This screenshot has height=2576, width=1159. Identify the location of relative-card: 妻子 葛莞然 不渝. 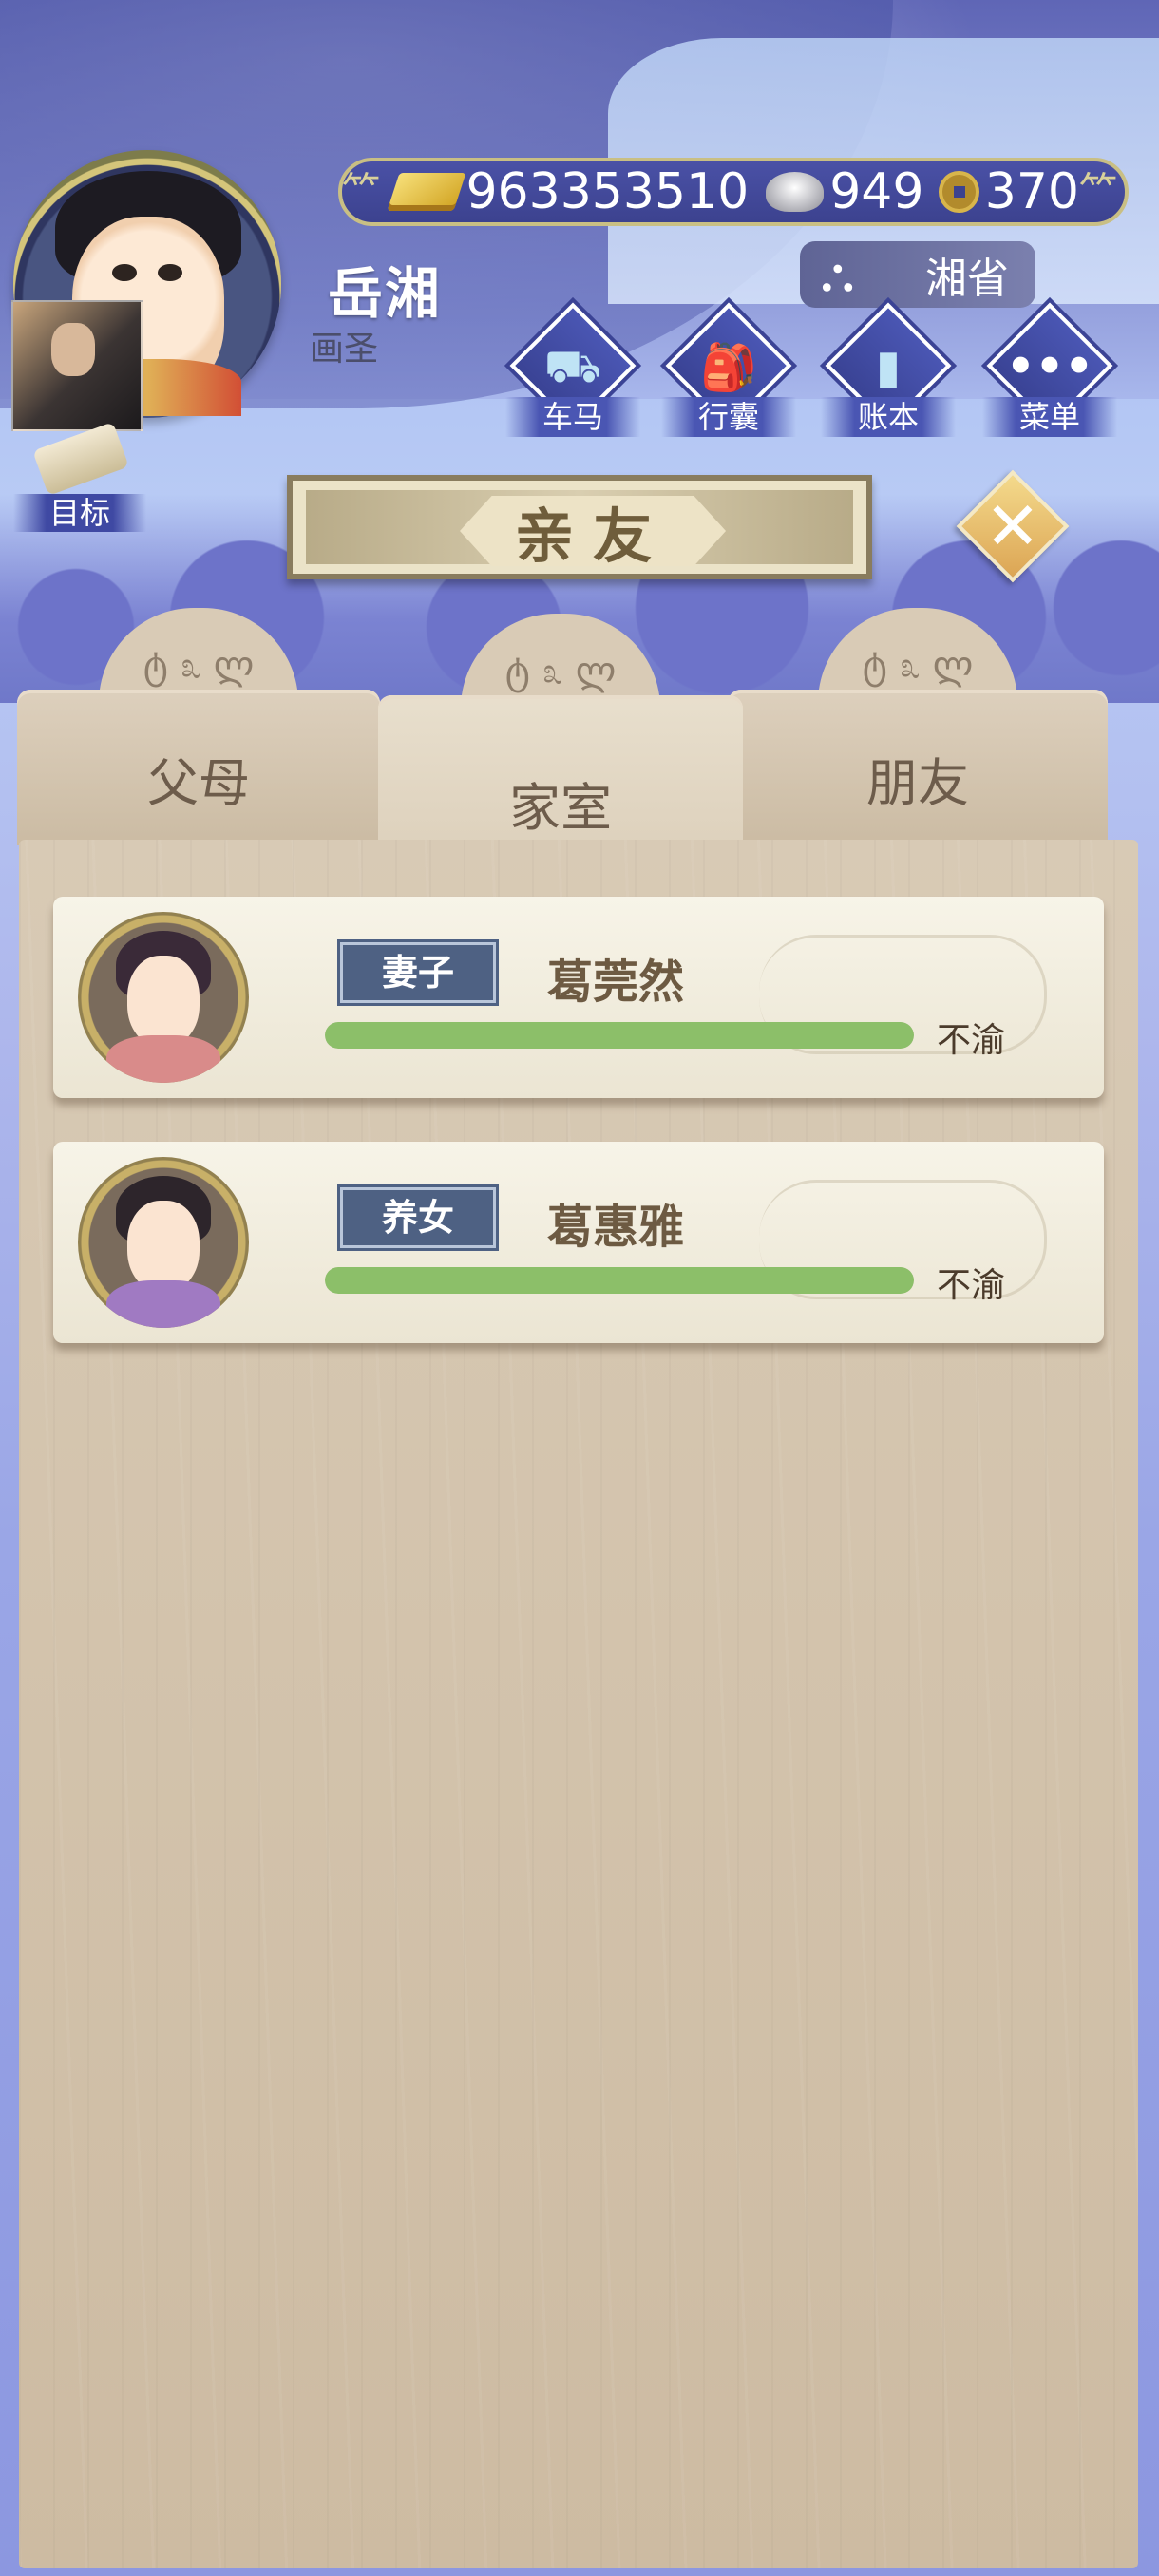
(578, 998).